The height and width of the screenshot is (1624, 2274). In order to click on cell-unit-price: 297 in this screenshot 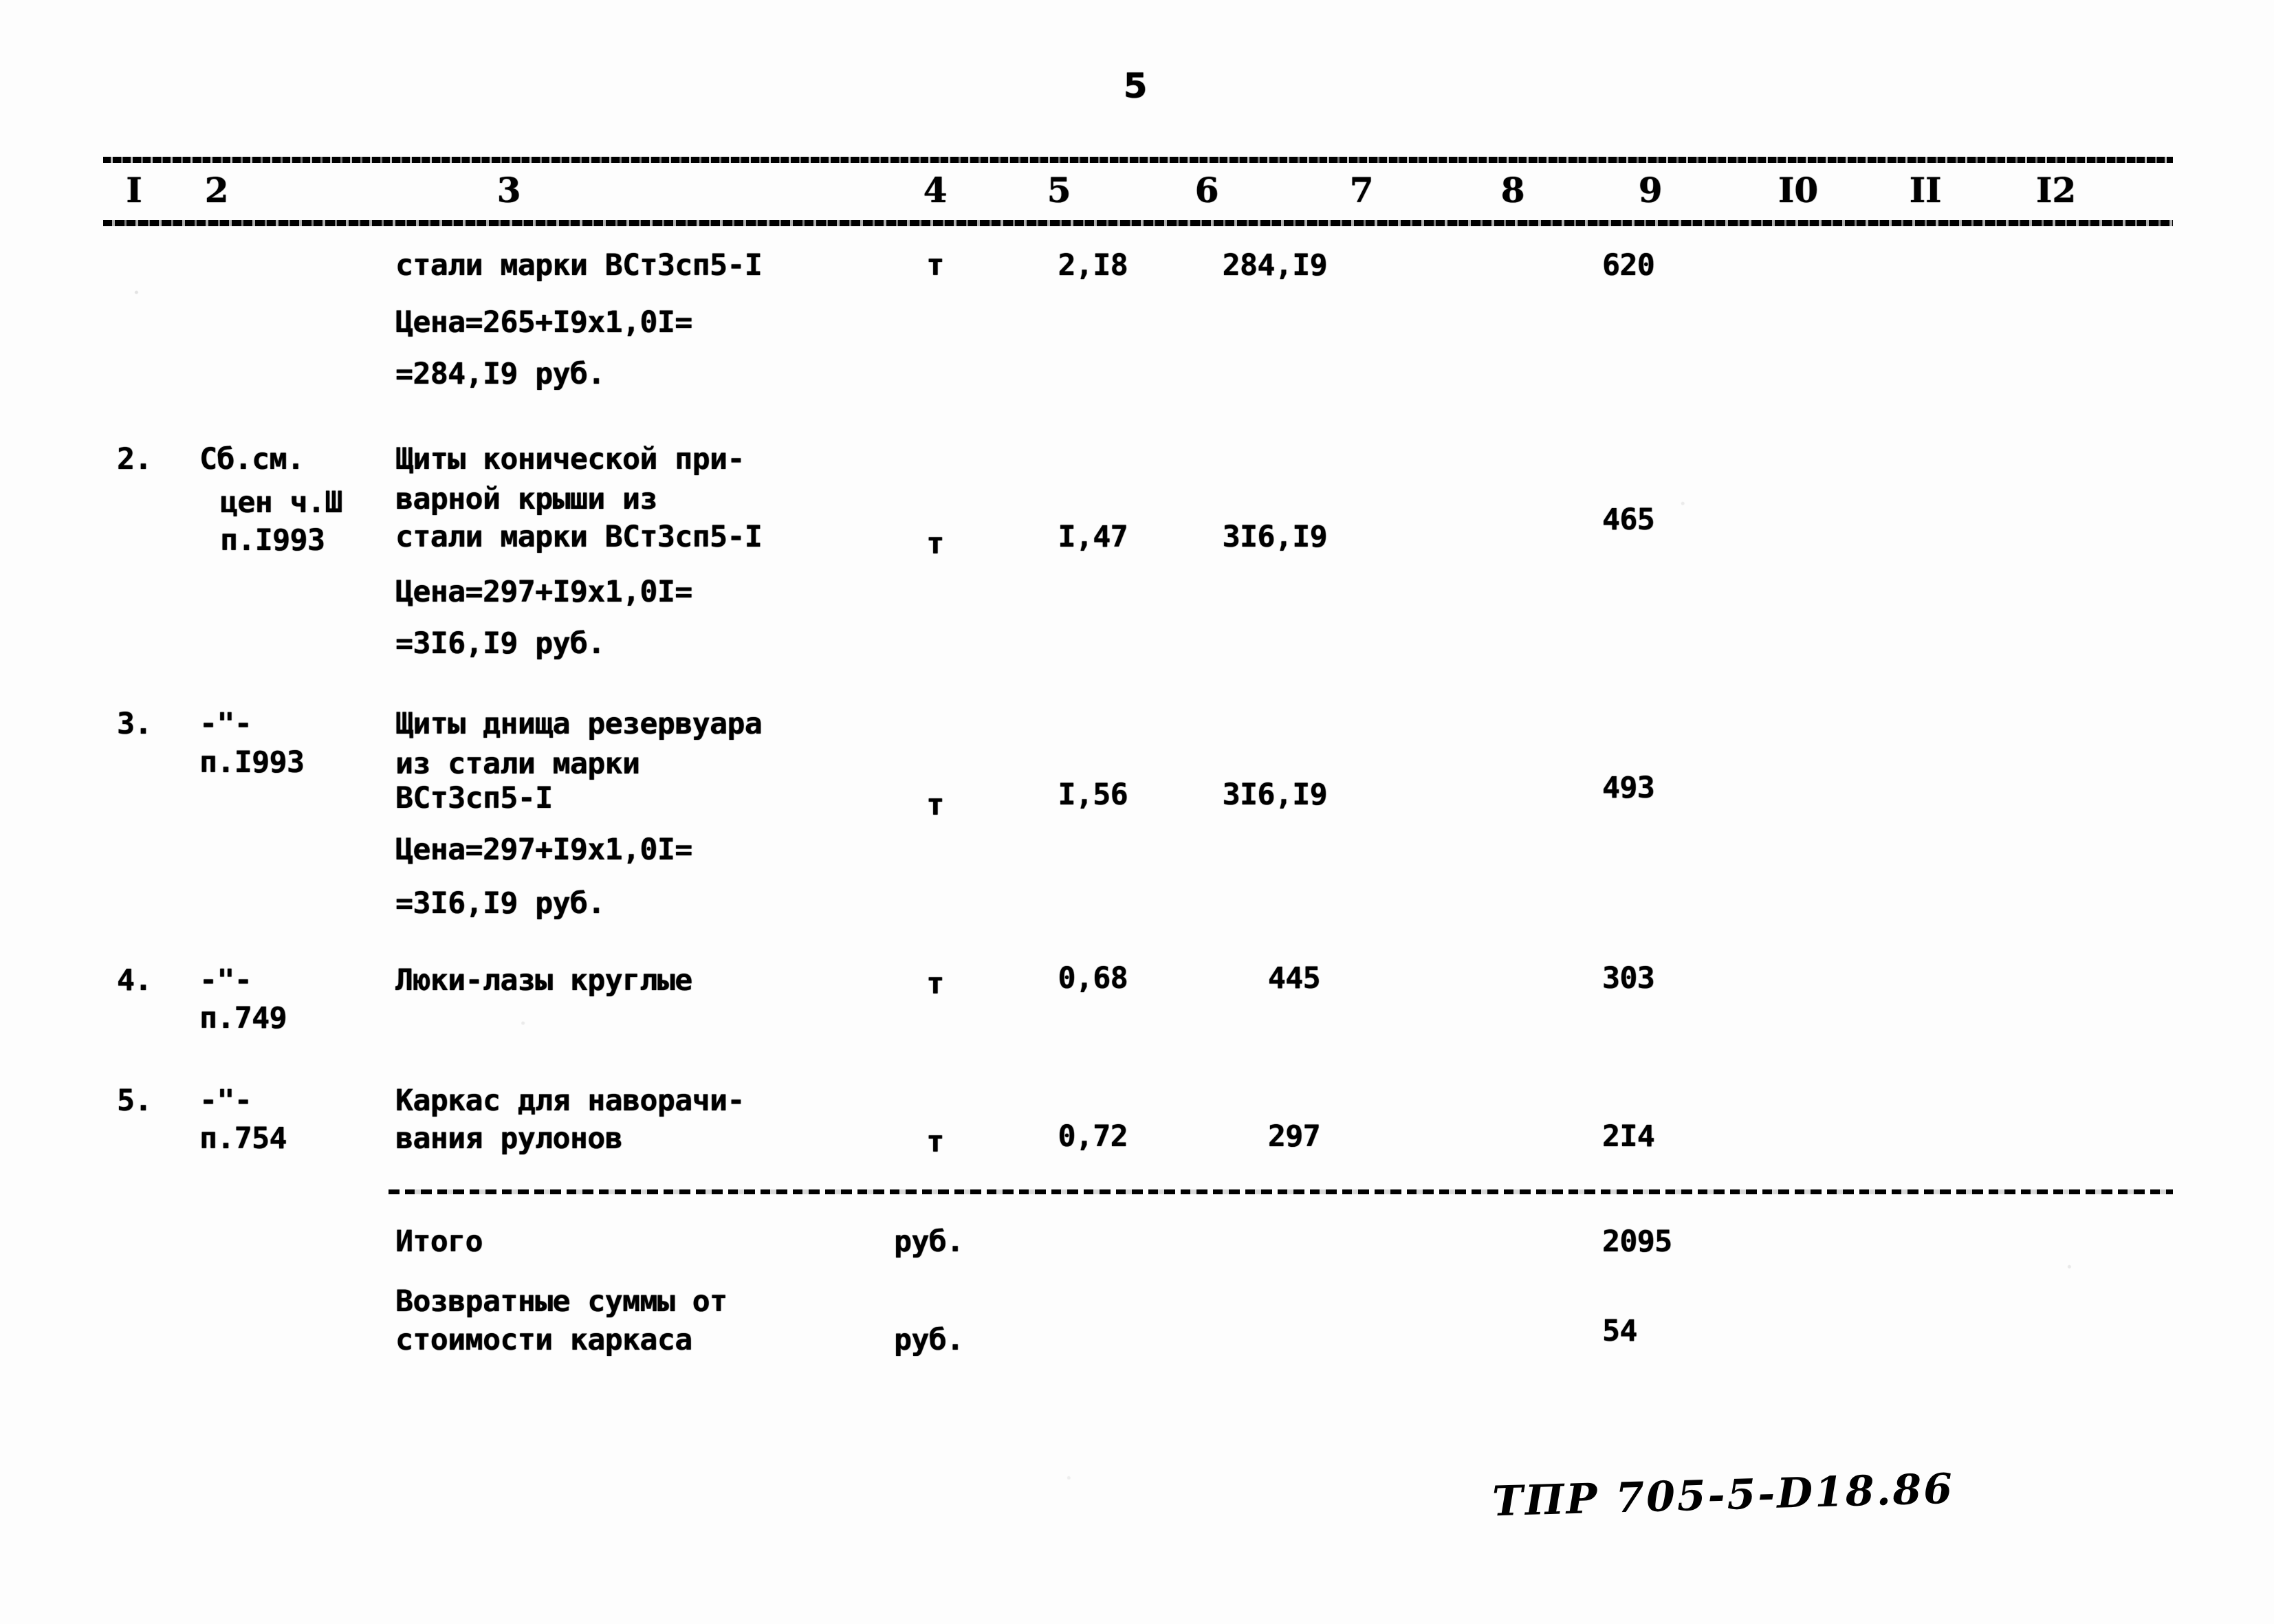, I will do `click(1294, 1136)`.